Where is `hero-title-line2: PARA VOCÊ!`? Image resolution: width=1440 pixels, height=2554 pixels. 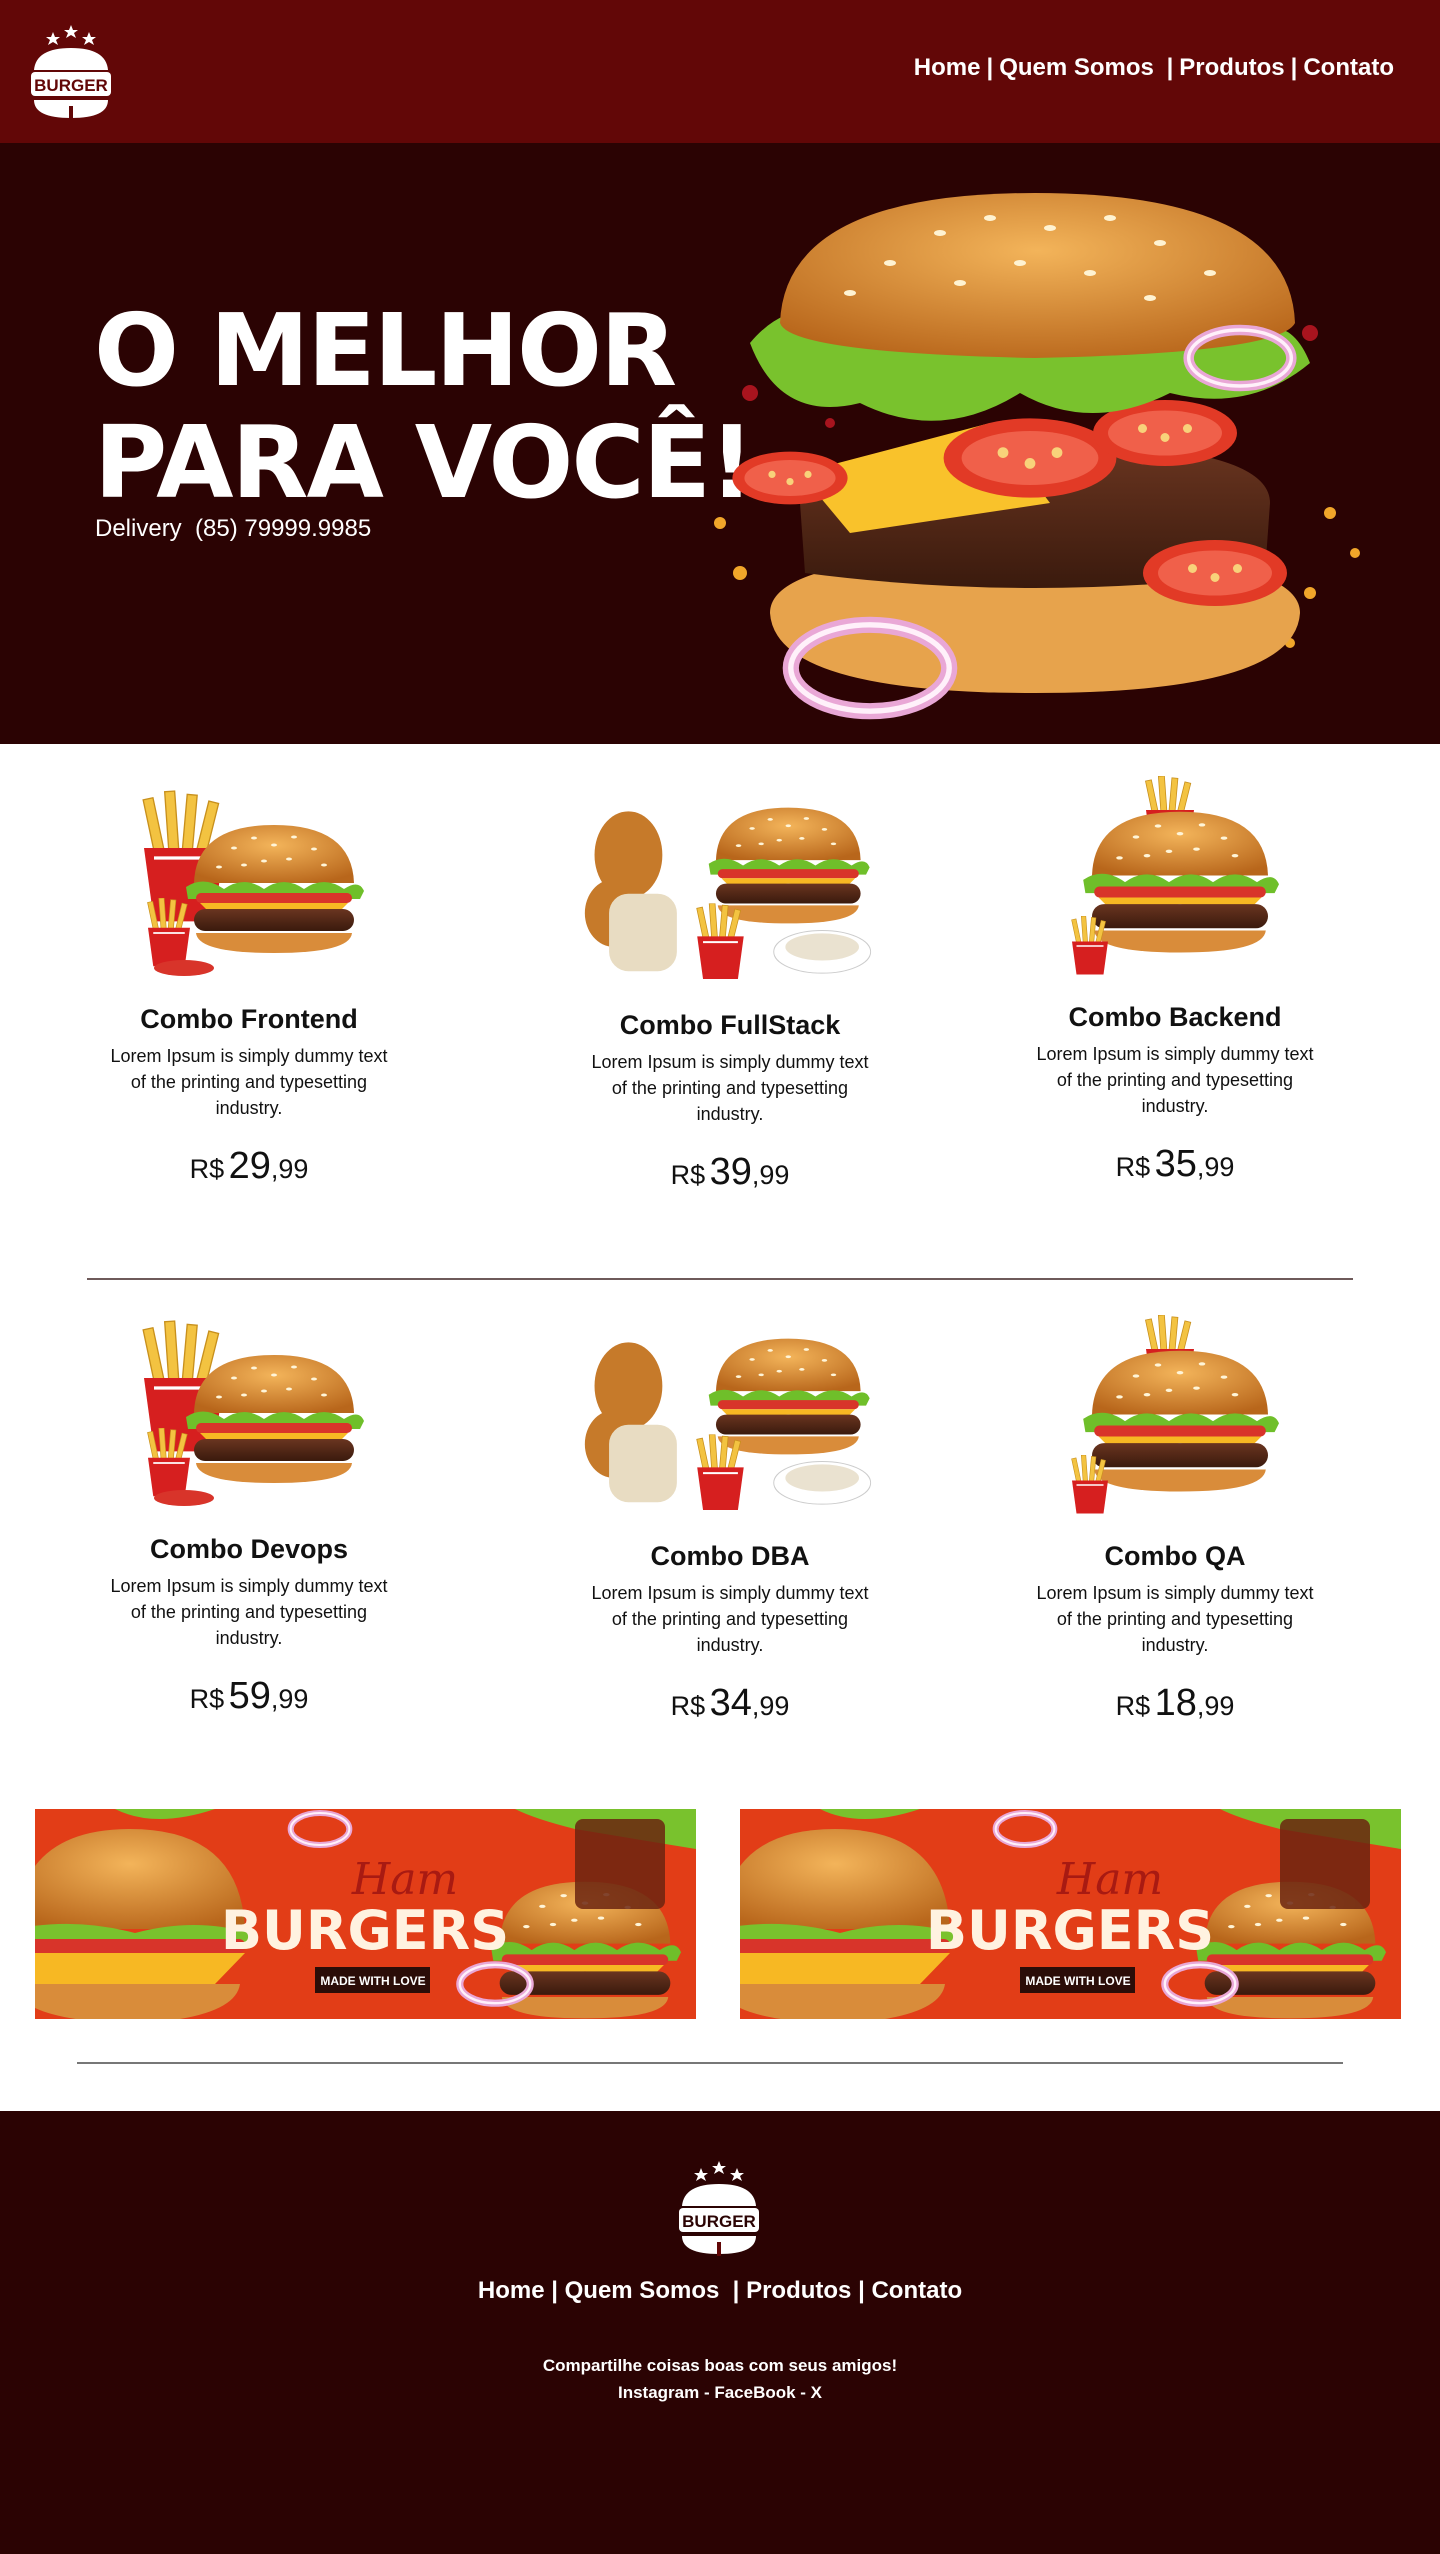 hero-title-line2: PARA VOCÊ! is located at coordinates (424, 462).